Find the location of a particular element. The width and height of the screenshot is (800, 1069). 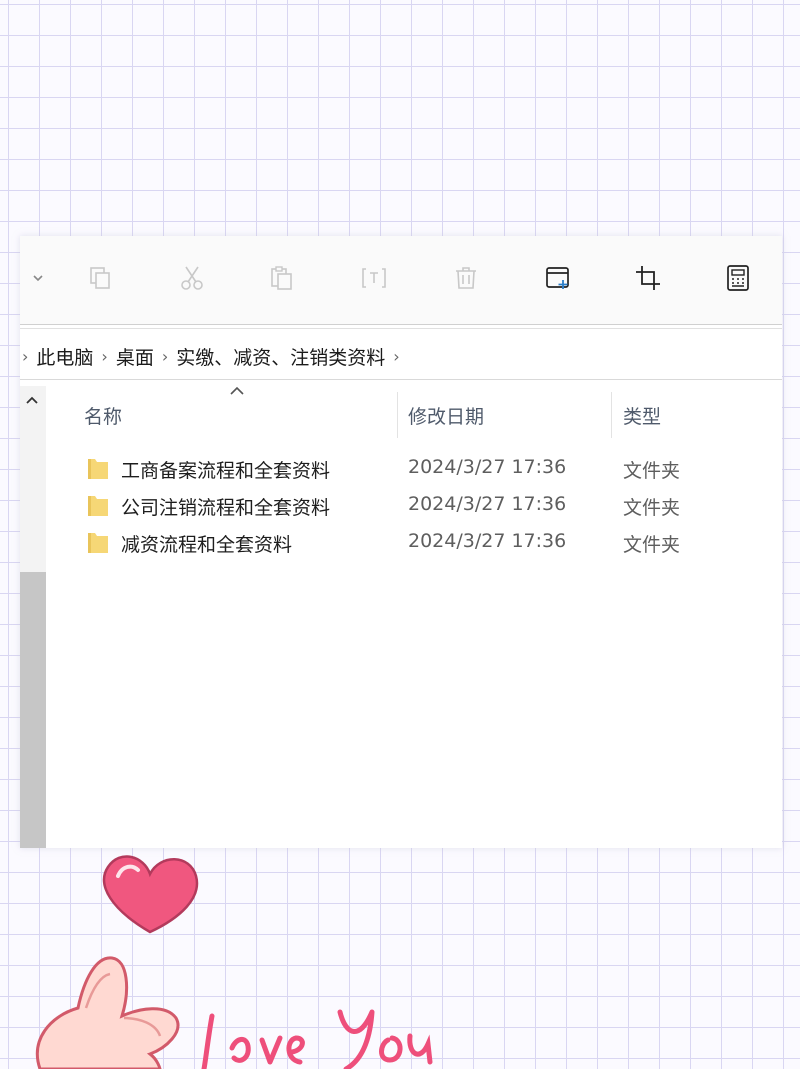

love-you-handwriting is located at coordinates (317, 1039).